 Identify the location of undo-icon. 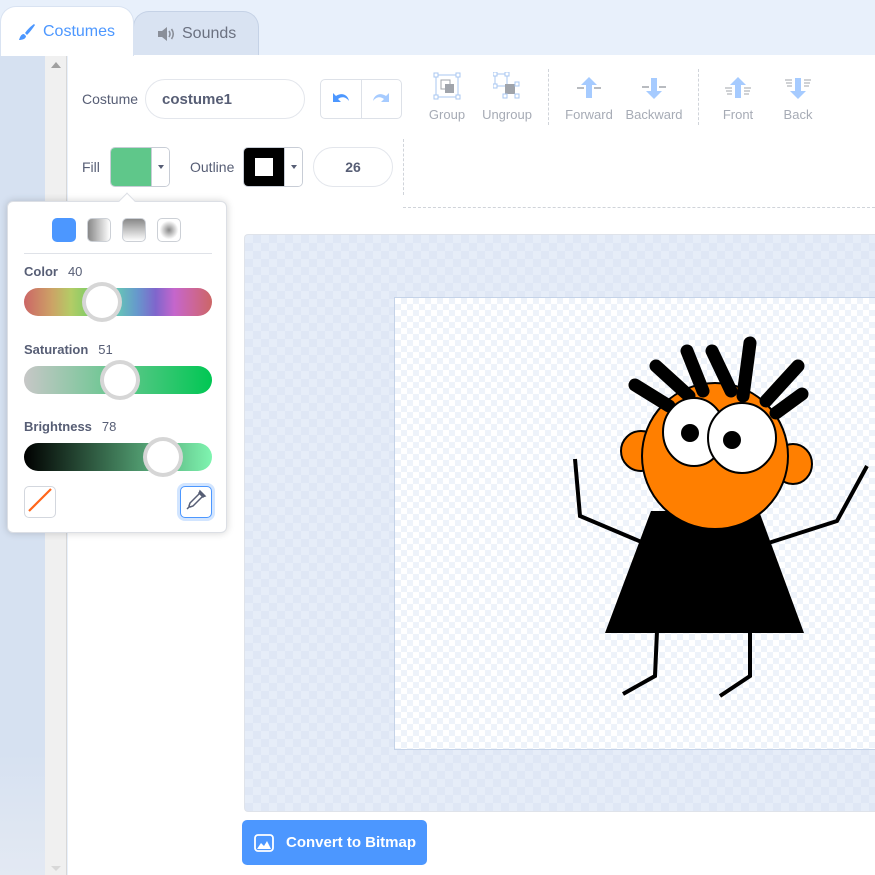
(341, 99).